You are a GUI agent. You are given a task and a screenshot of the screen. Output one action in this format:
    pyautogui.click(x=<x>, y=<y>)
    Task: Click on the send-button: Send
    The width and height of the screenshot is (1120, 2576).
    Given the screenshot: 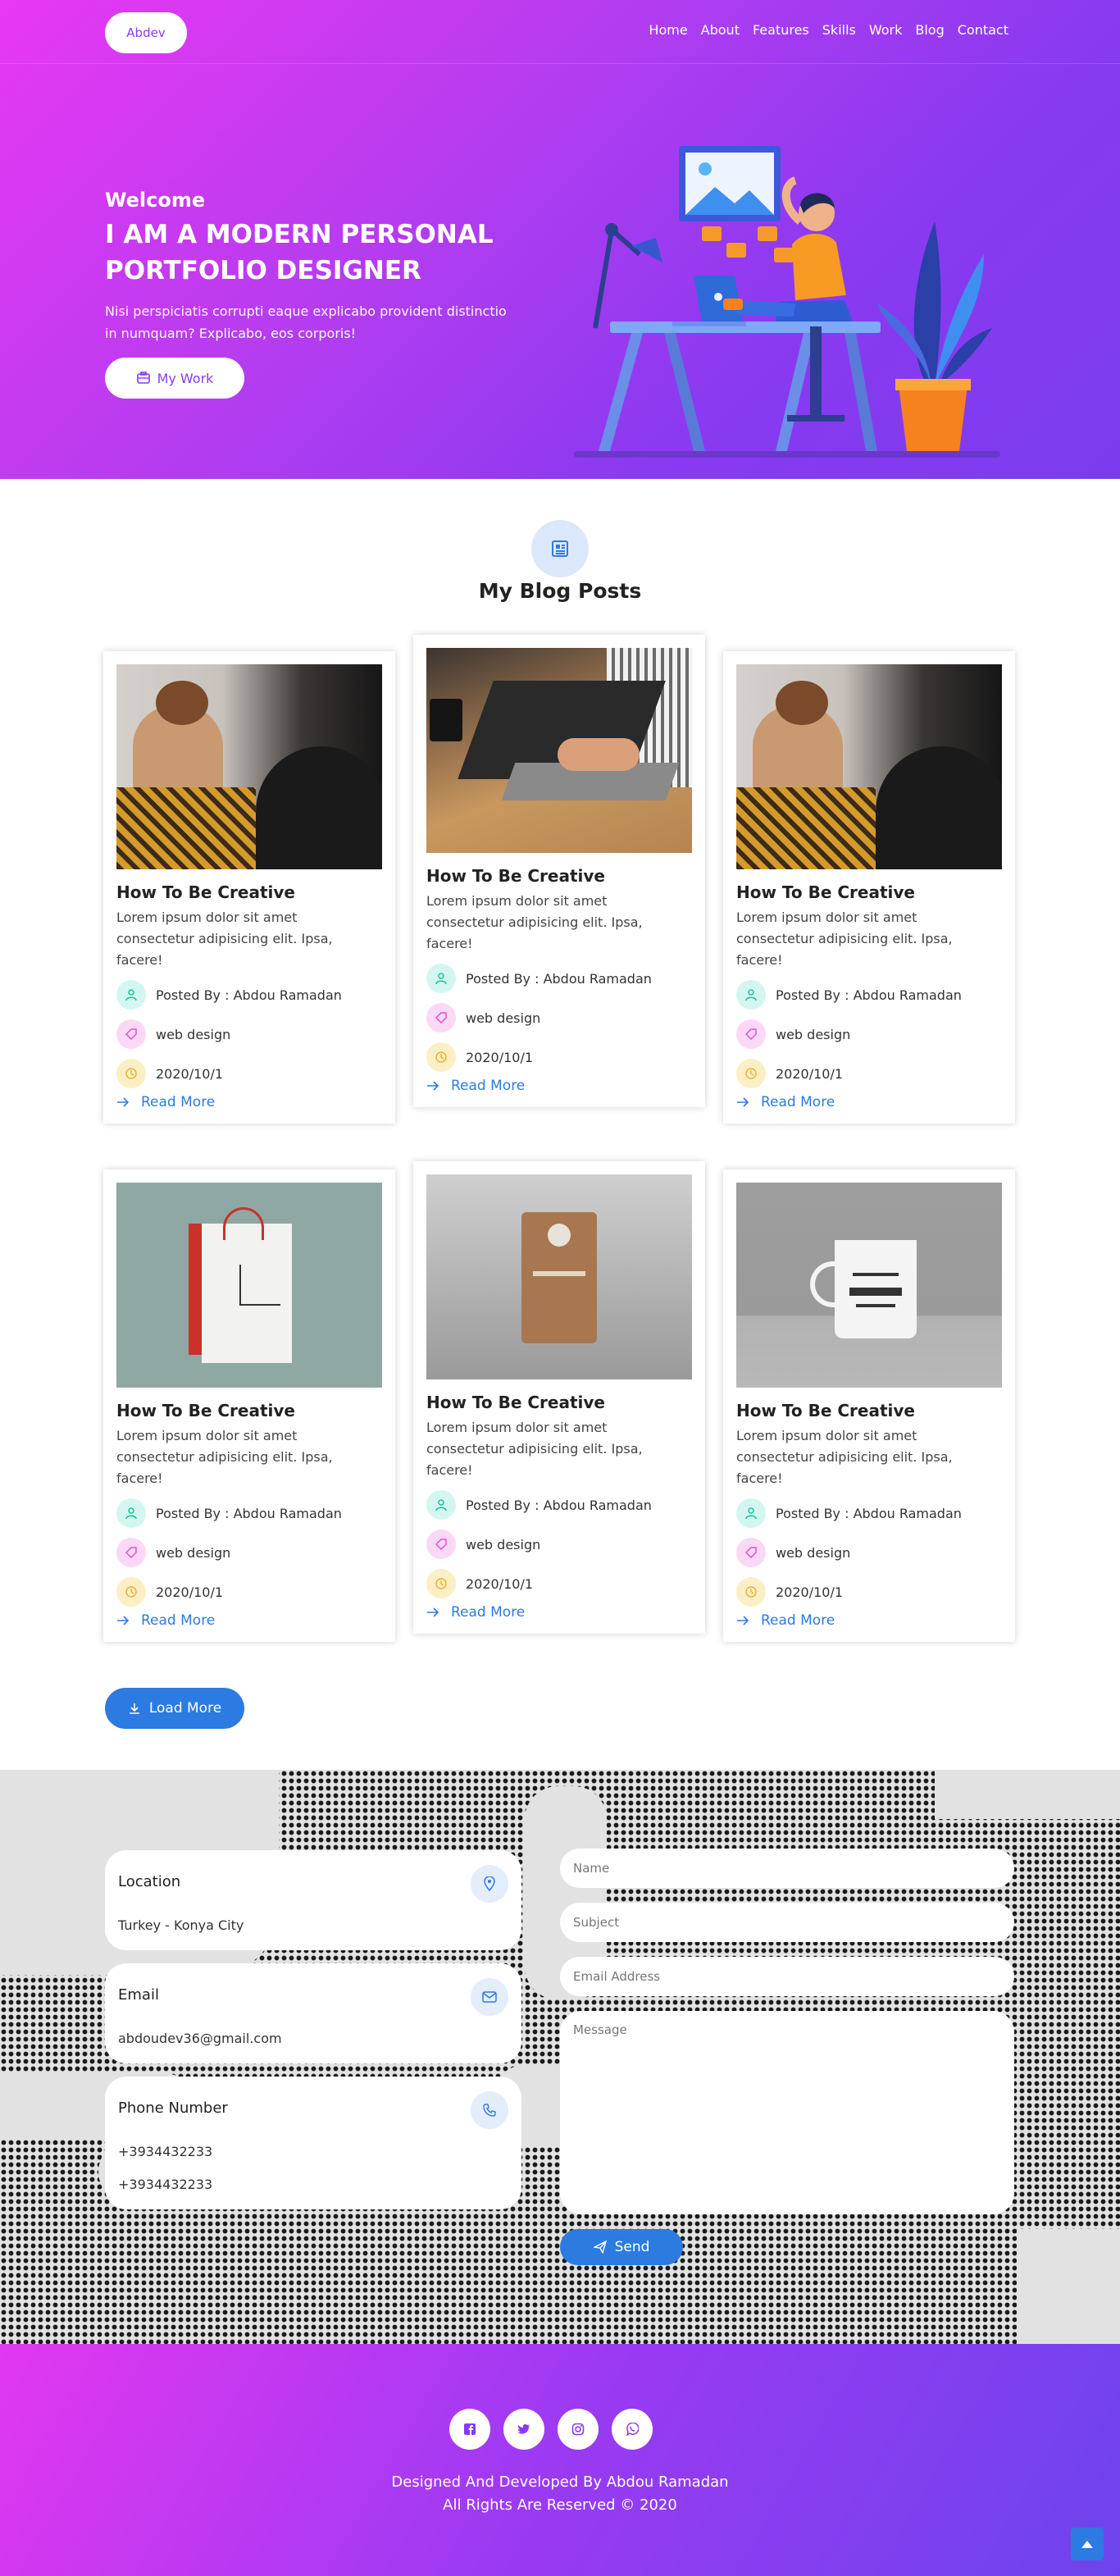 What is the action you would take?
    pyautogui.click(x=622, y=2247)
    